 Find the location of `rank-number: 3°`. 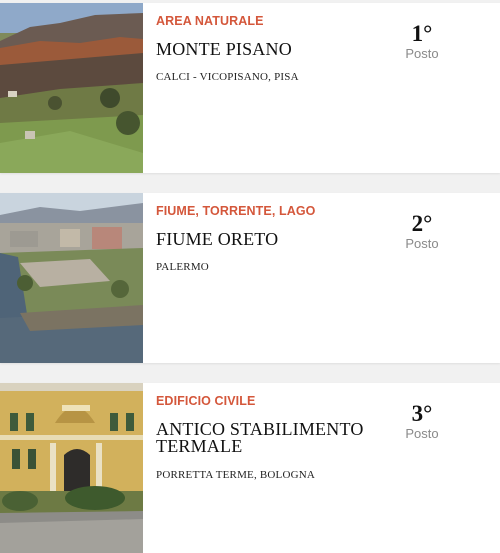

rank-number: 3° is located at coordinates (422, 413).